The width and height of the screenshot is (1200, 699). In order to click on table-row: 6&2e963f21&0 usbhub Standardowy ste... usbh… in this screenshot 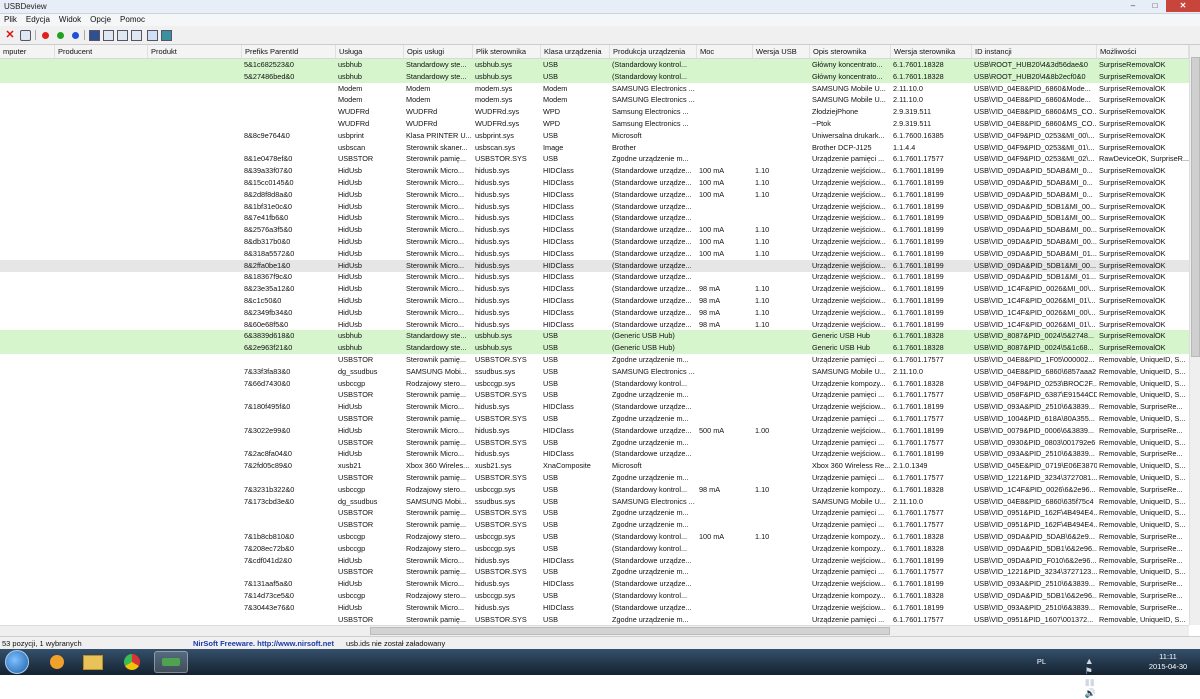, I will do `click(594, 348)`.